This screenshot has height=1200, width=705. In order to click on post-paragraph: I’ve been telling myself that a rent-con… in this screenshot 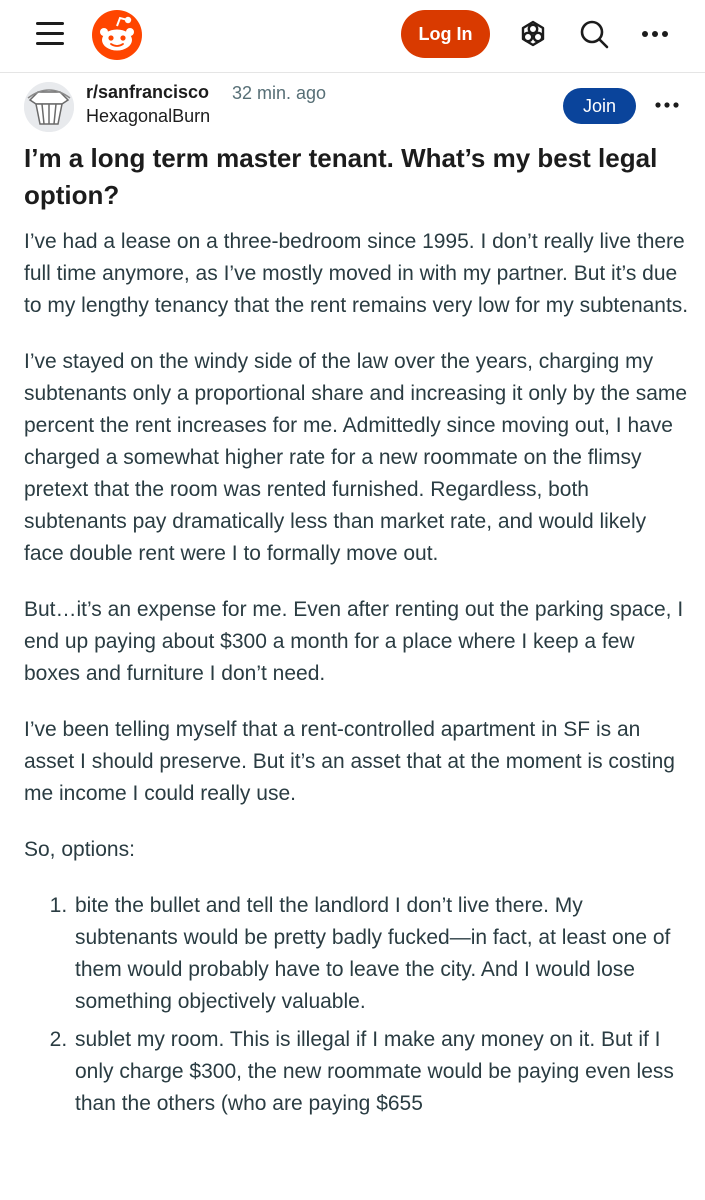, I will do `click(349, 761)`.